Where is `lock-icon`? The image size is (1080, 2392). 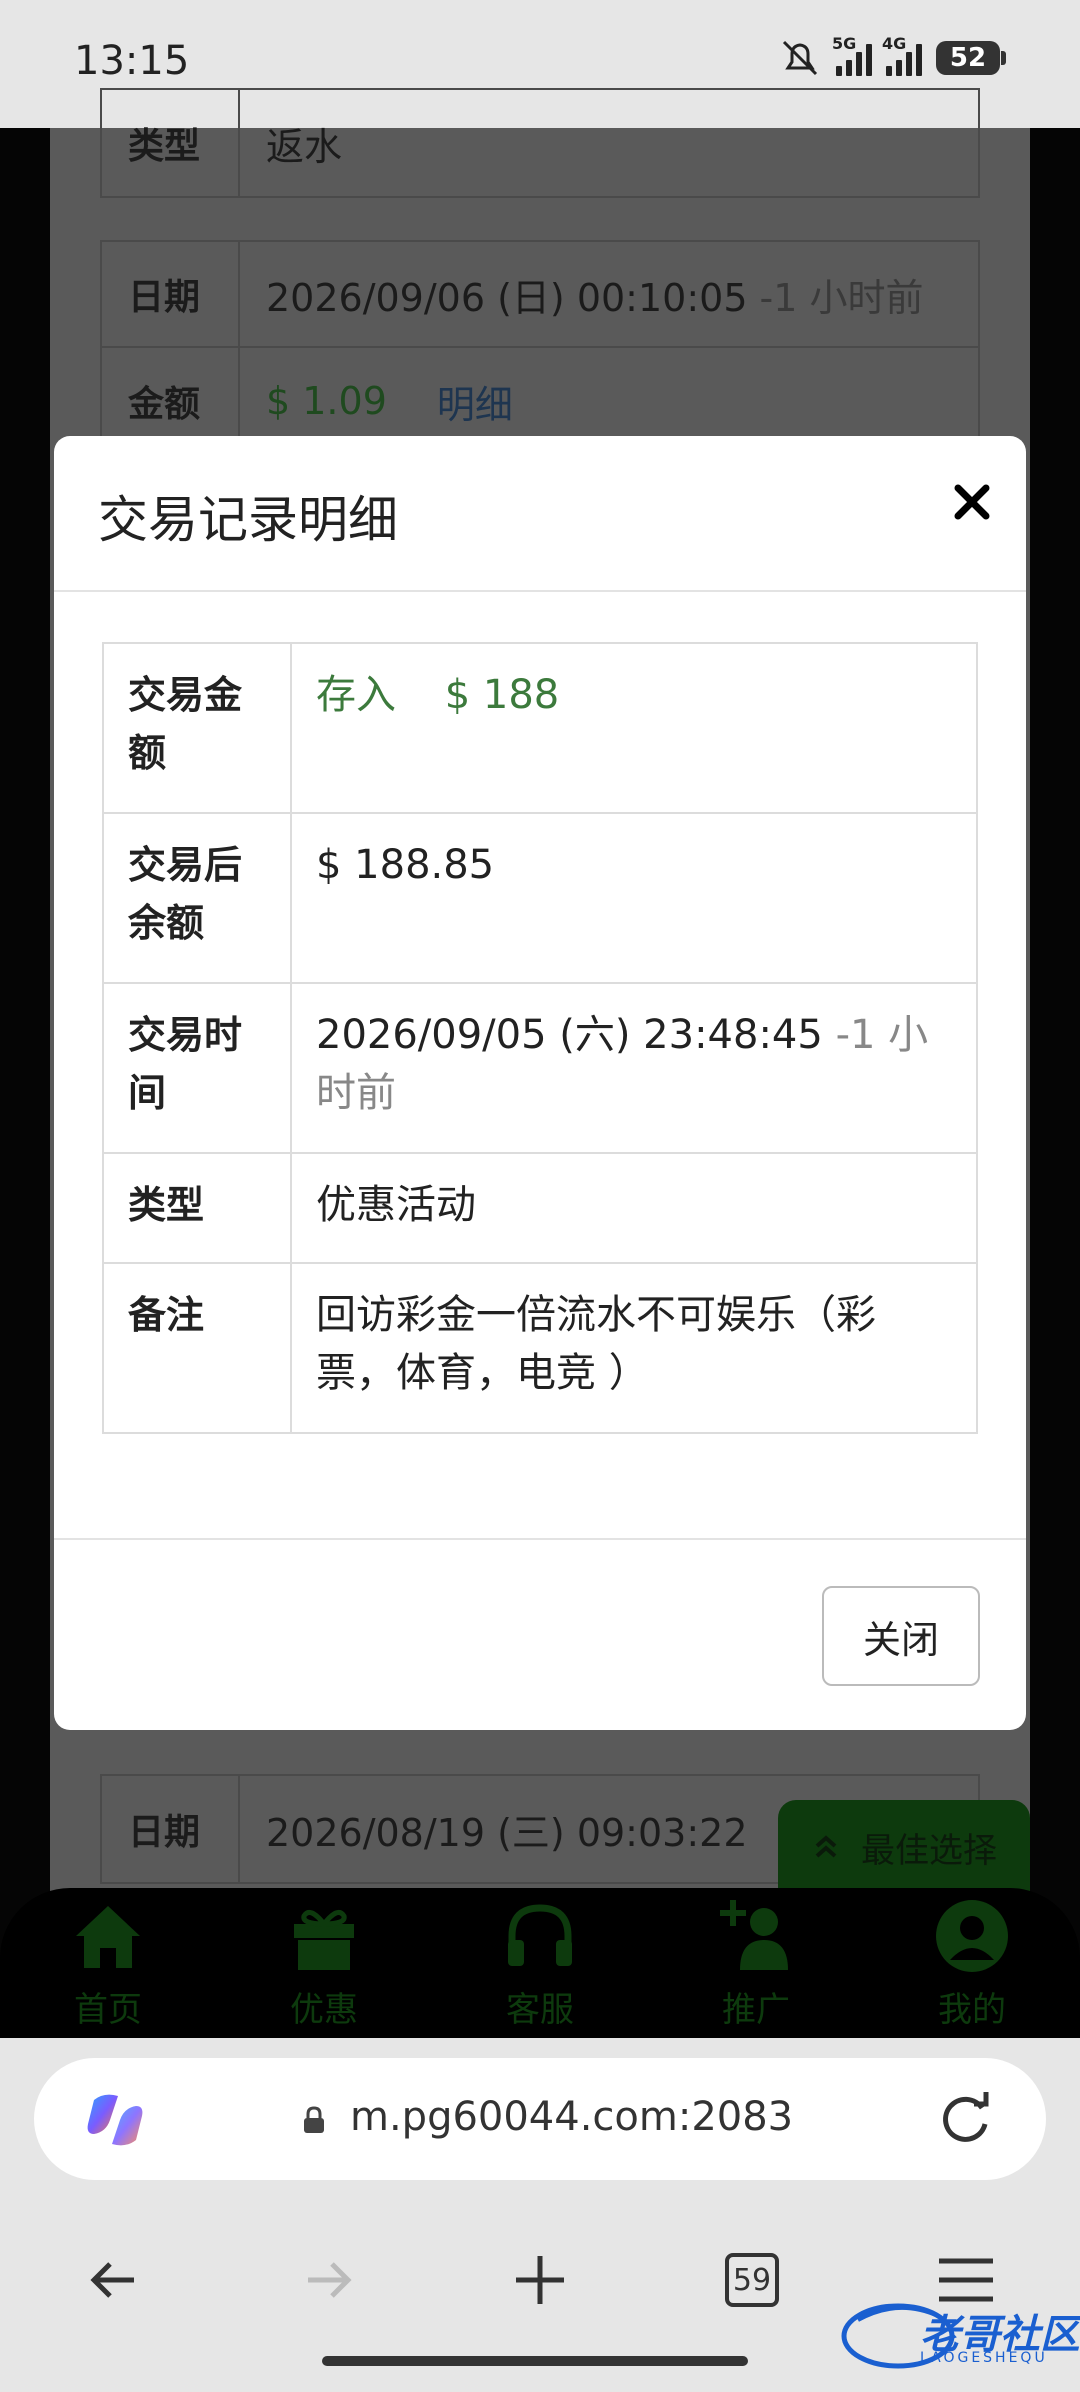 lock-icon is located at coordinates (314, 2119).